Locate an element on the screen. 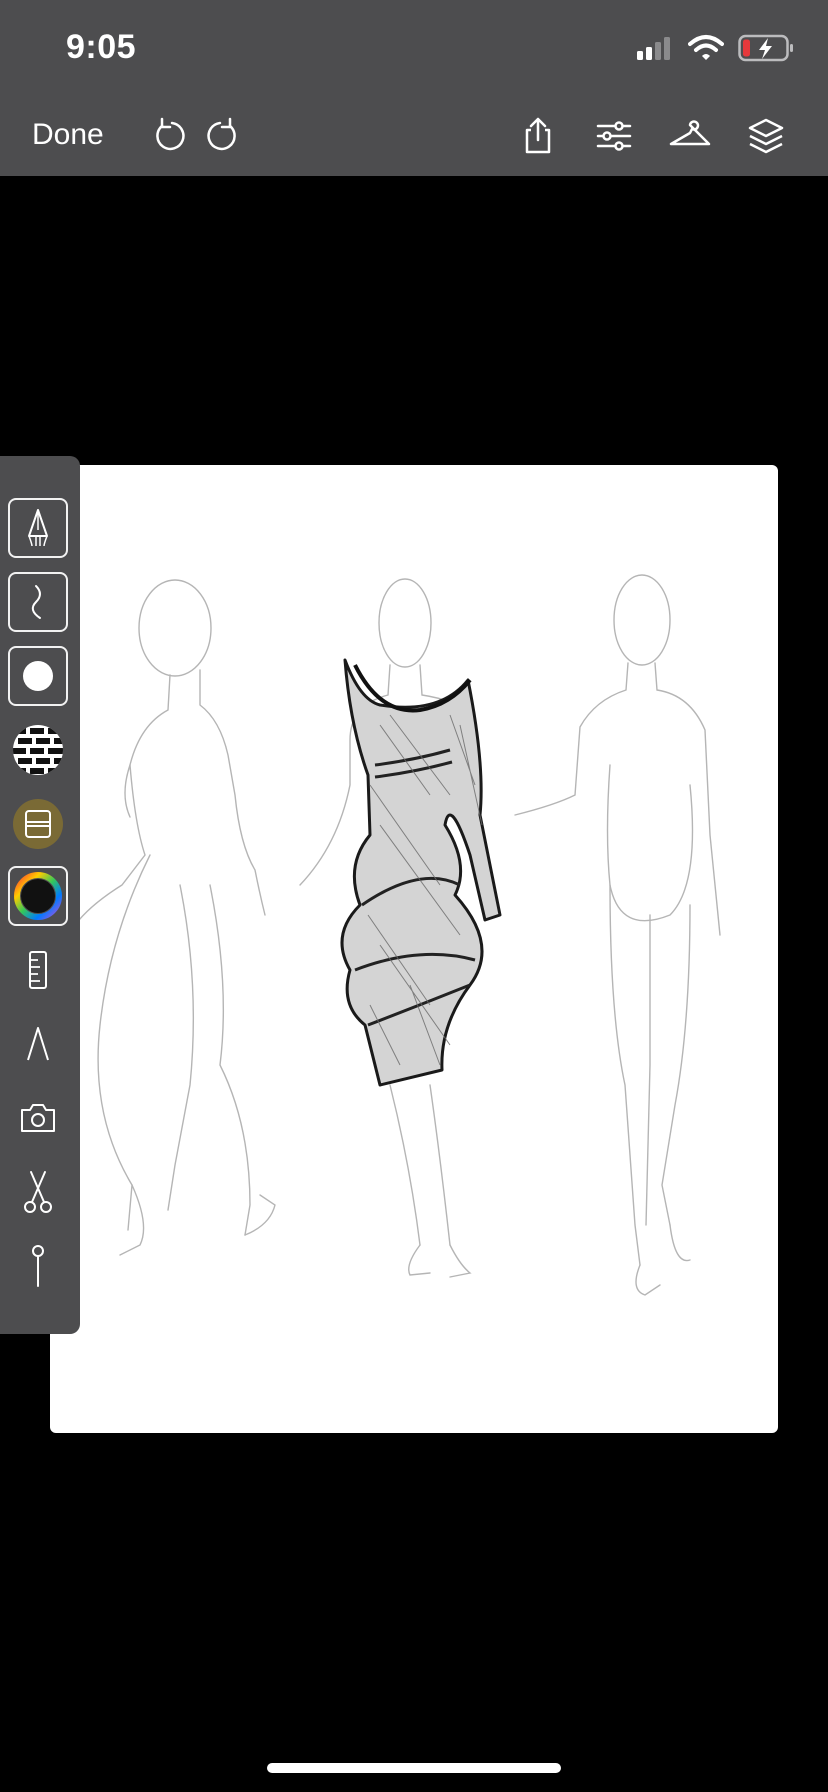  camera-tool is located at coordinates (38, 1118).